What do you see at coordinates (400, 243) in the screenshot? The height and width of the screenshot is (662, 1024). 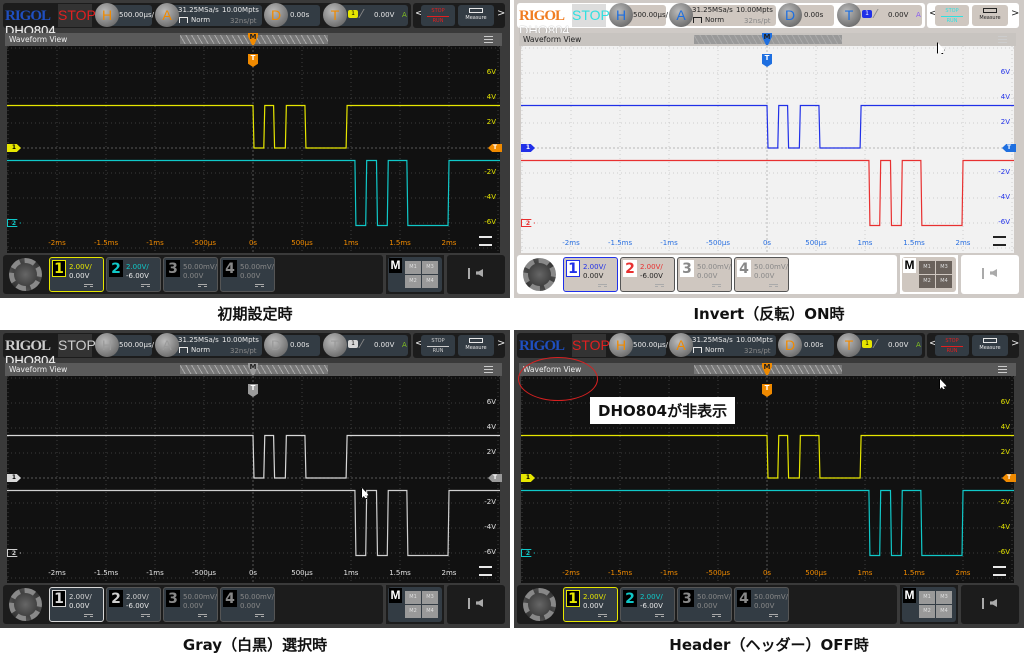 I see `time-axis-label: 1.5ms` at bounding box center [400, 243].